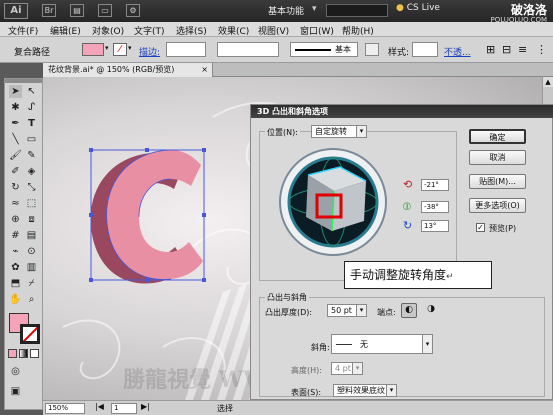 The image size is (553, 415). Describe the element at coordinates (435, 207) in the screenshot. I see `y-rotation-input: -38°` at that location.